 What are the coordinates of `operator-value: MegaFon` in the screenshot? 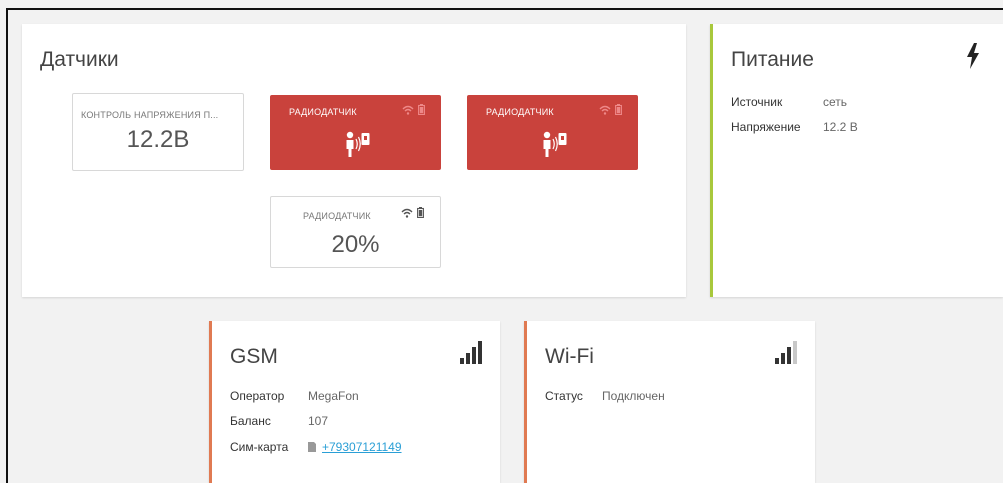 It's located at (333, 396).